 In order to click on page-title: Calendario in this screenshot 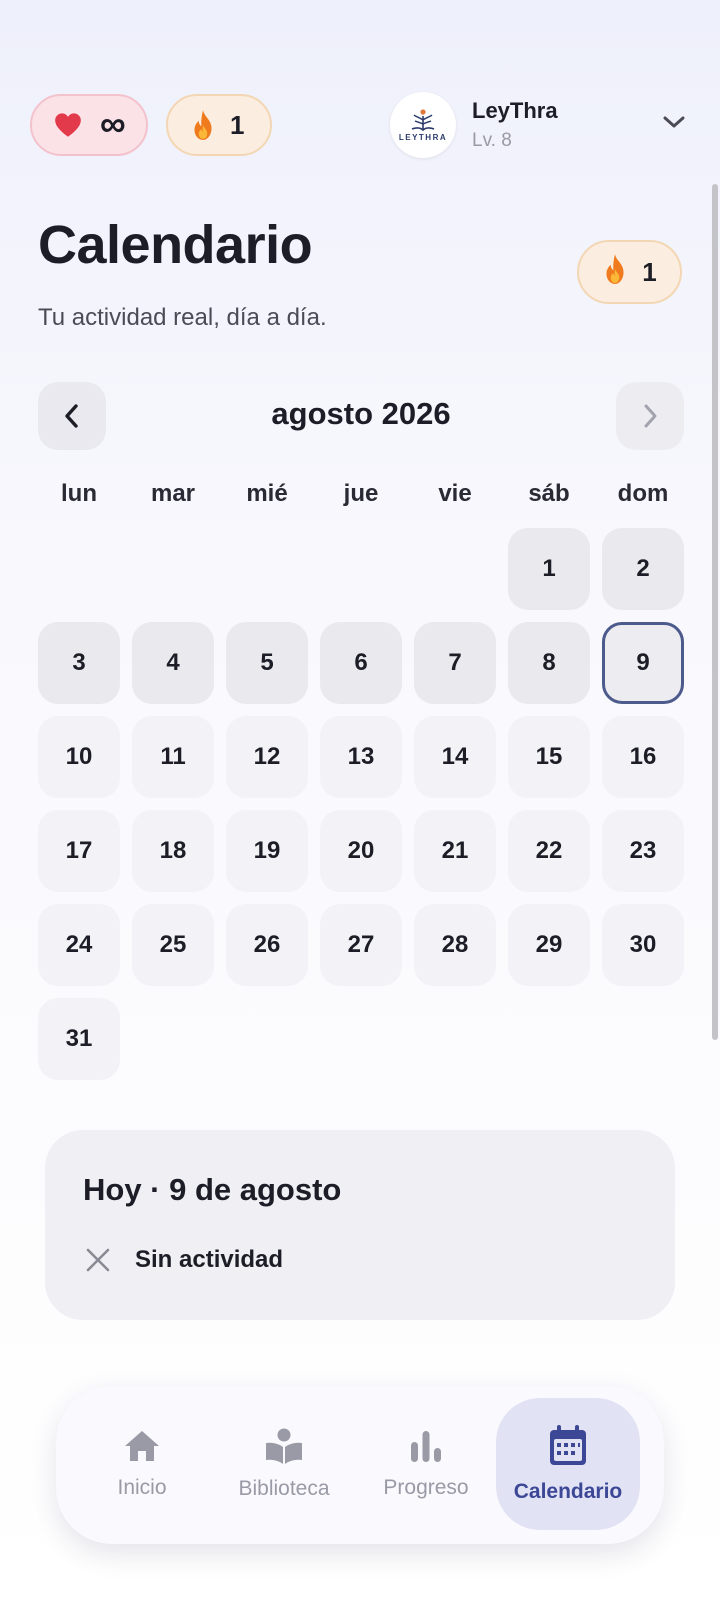, I will do `click(175, 245)`.